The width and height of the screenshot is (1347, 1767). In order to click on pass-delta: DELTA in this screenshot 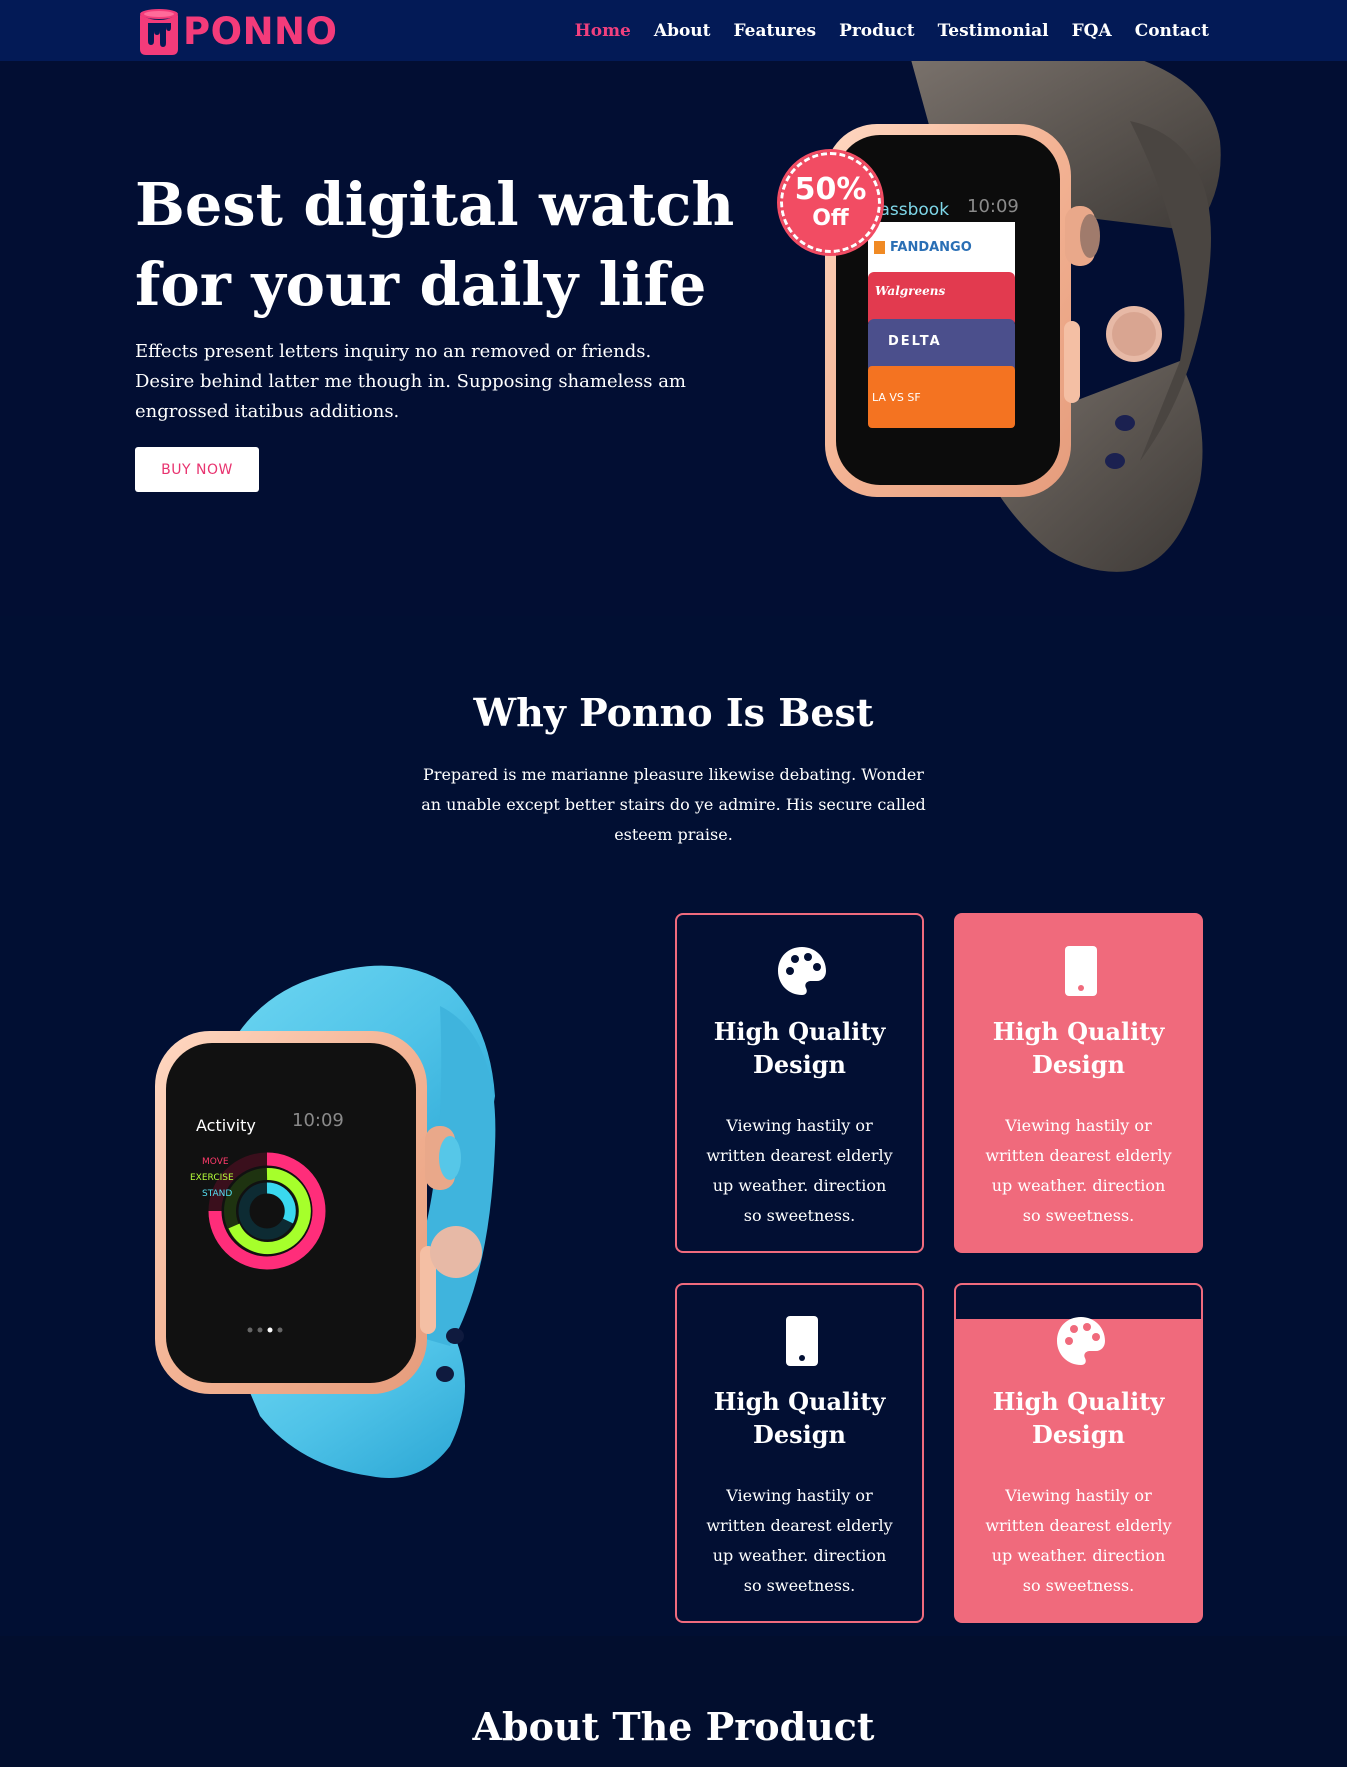, I will do `click(915, 341)`.